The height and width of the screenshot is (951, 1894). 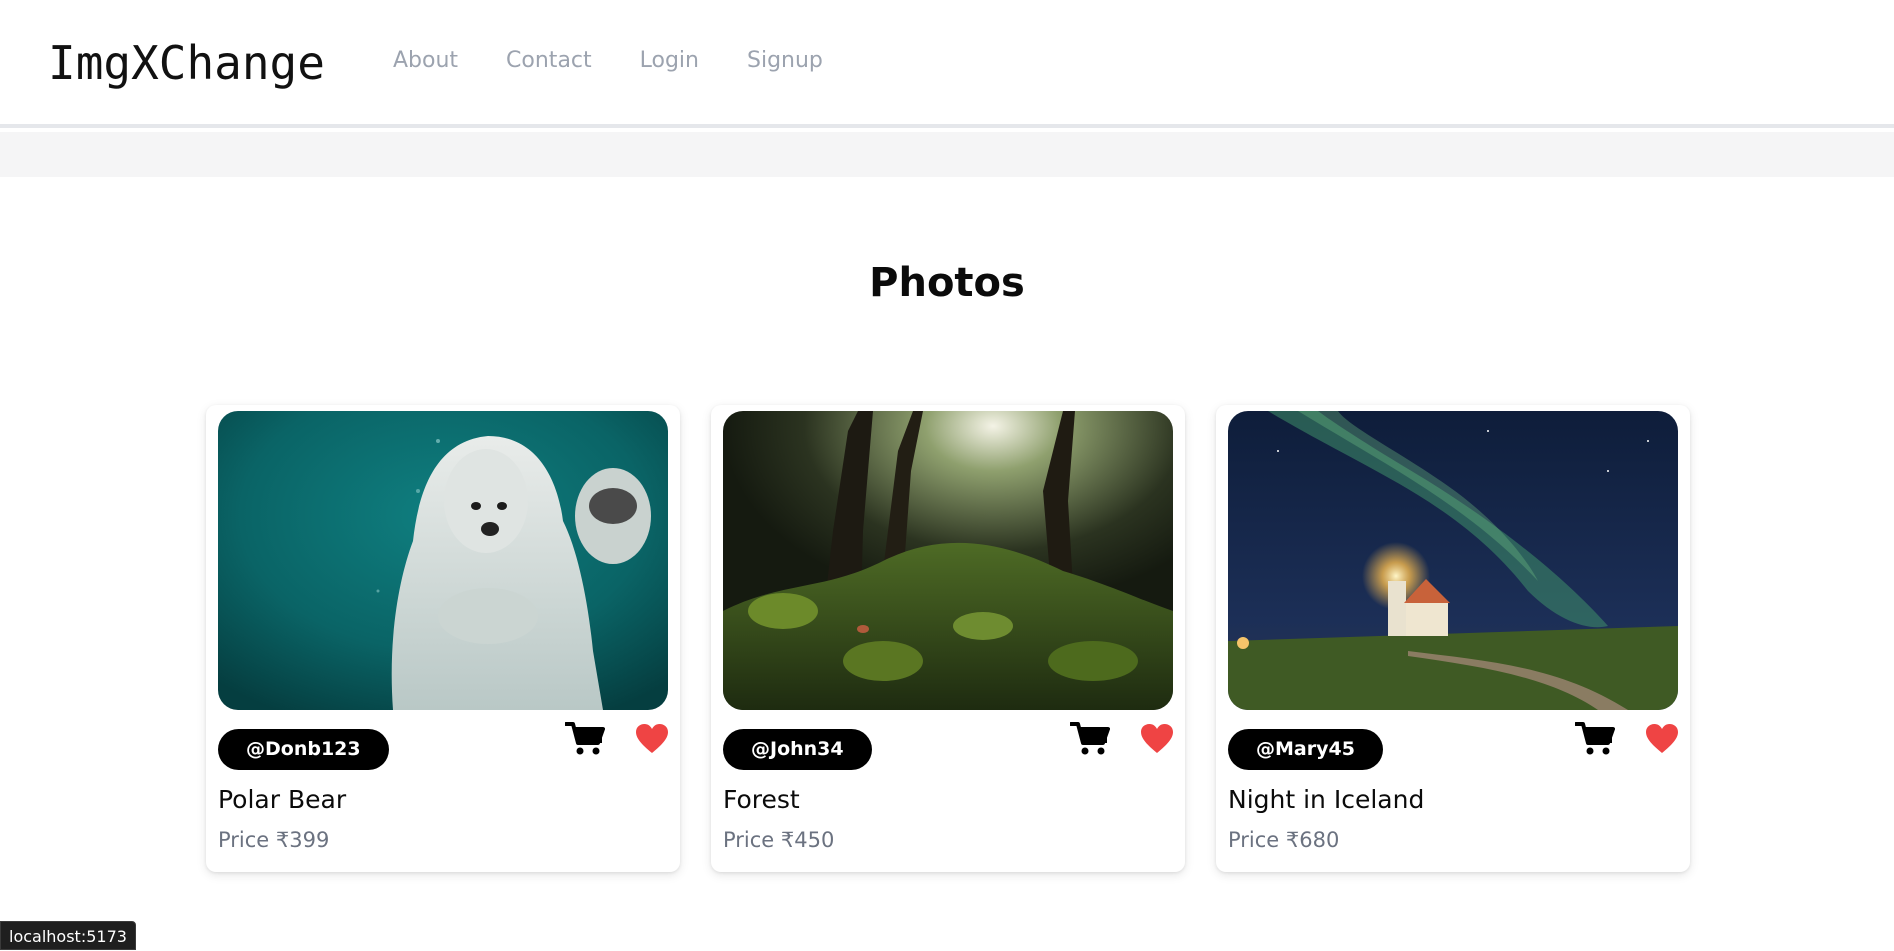 I want to click on status-bar-url: localhost:5173, so click(x=68, y=935).